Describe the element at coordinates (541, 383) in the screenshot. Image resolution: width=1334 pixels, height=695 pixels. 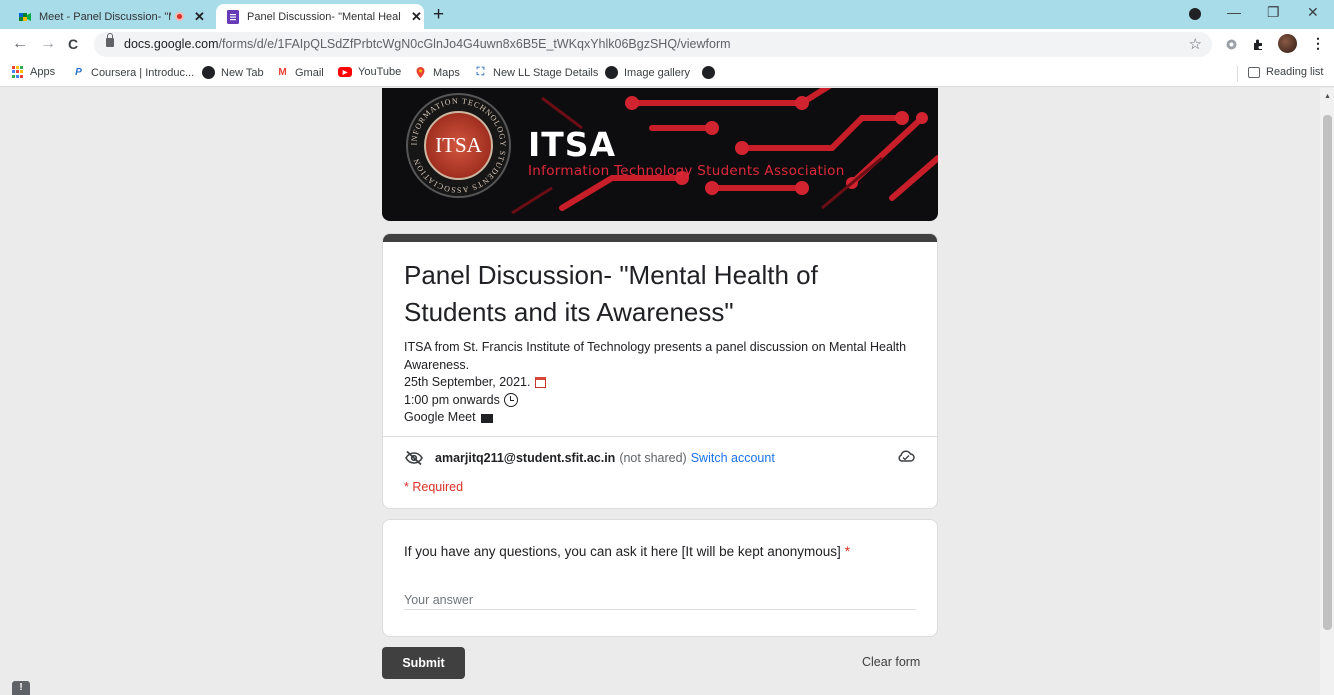
I see `calendar-icon` at that location.